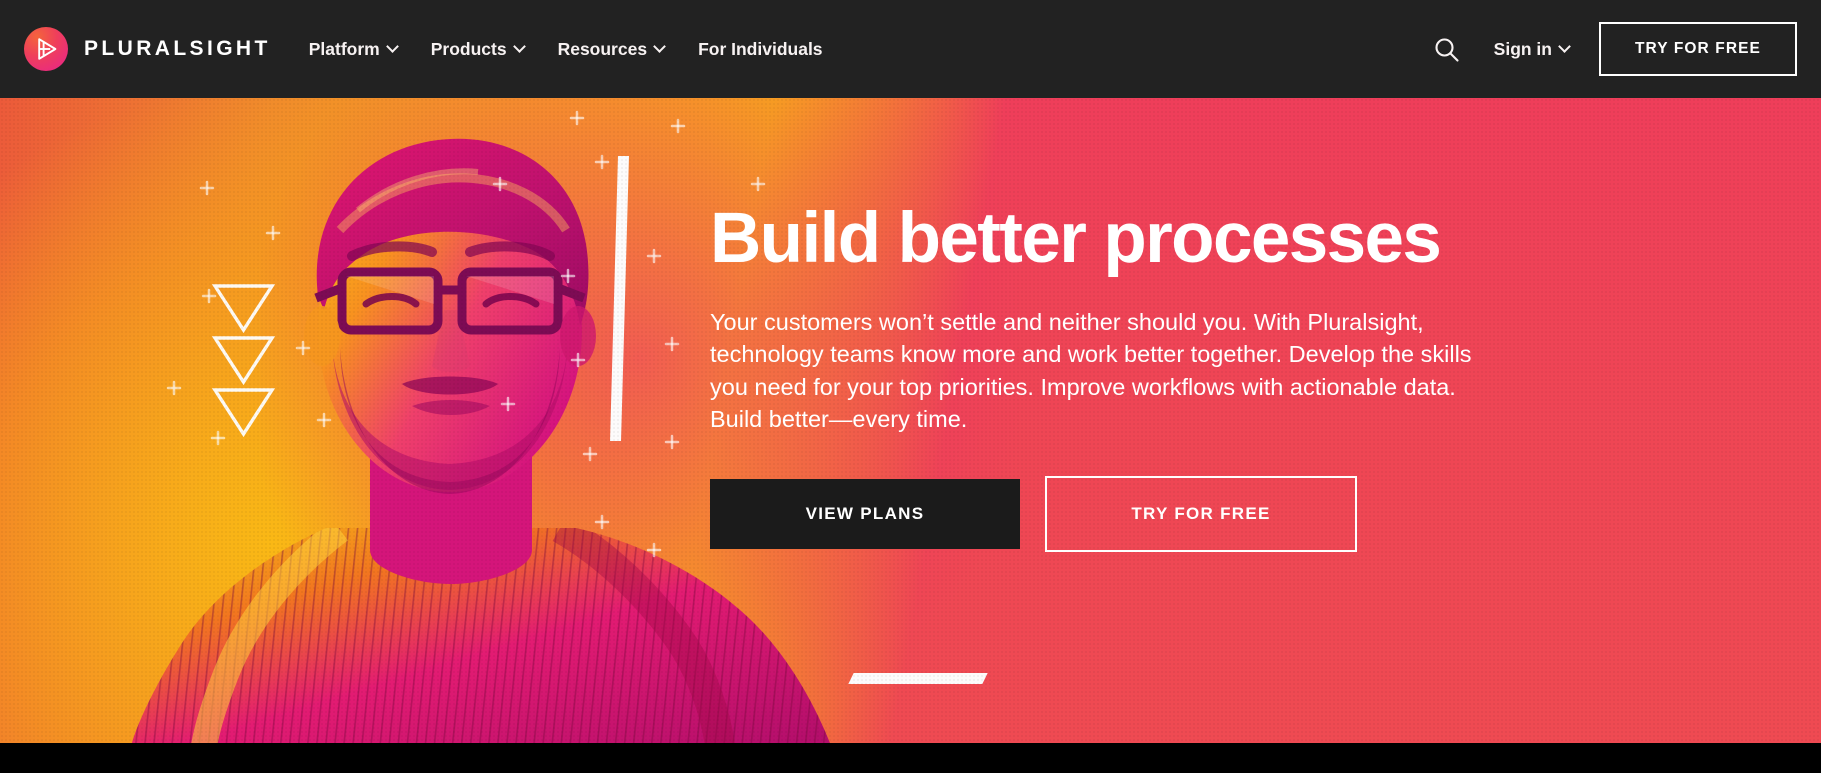 Image resolution: width=1821 pixels, height=773 pixels. I want to click on nav-item-label: Platform, so click(344, 48).